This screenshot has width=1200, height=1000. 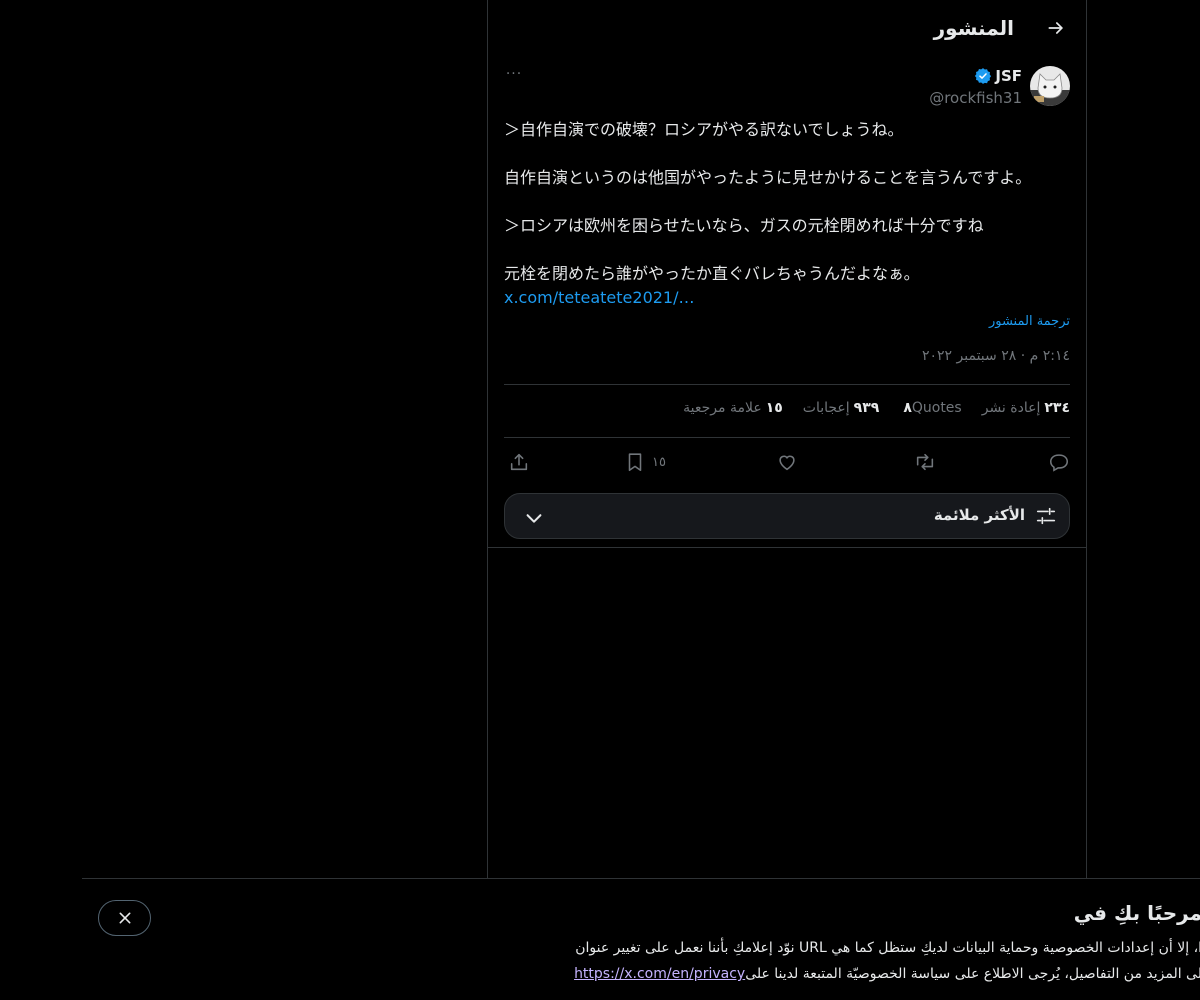 I want to click on like-button, so click(x=787, y=462).